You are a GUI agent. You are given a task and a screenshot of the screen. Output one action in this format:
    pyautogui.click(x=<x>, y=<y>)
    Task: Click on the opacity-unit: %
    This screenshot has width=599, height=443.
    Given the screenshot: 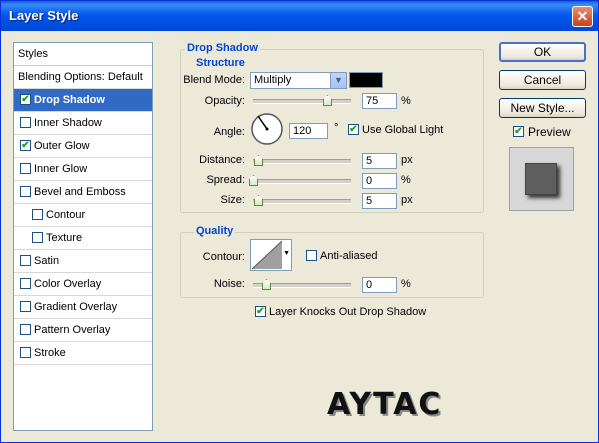 What is the action you would take?
    pyautogui.click(x=406, y=101)
    